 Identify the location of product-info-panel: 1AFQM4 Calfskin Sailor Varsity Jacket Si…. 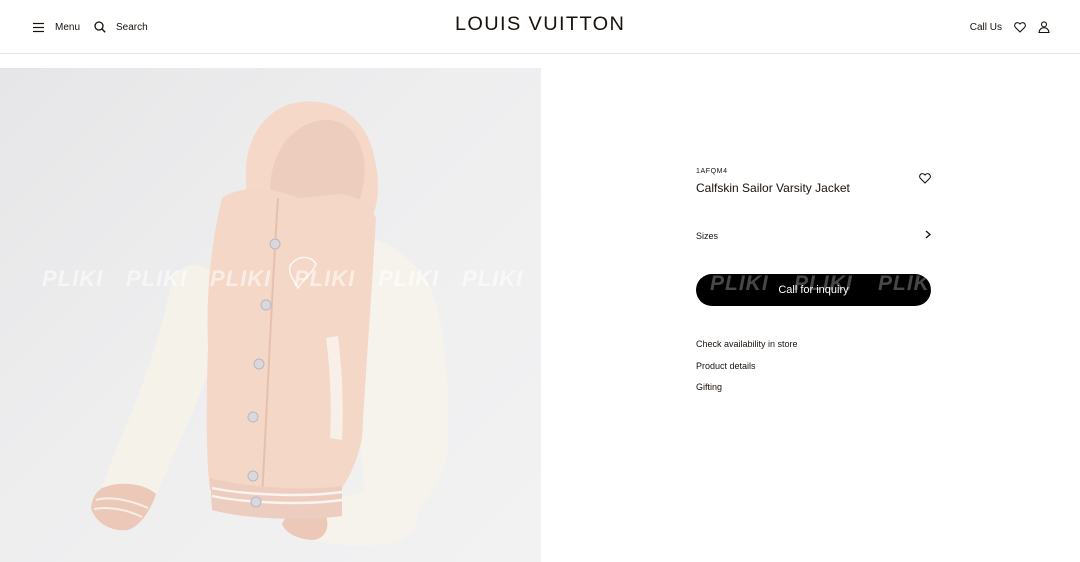
(813, 280).